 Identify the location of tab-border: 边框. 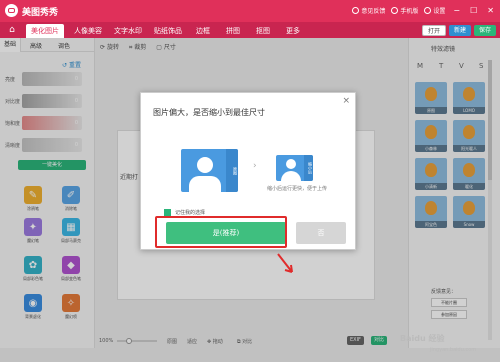
(203, 31).